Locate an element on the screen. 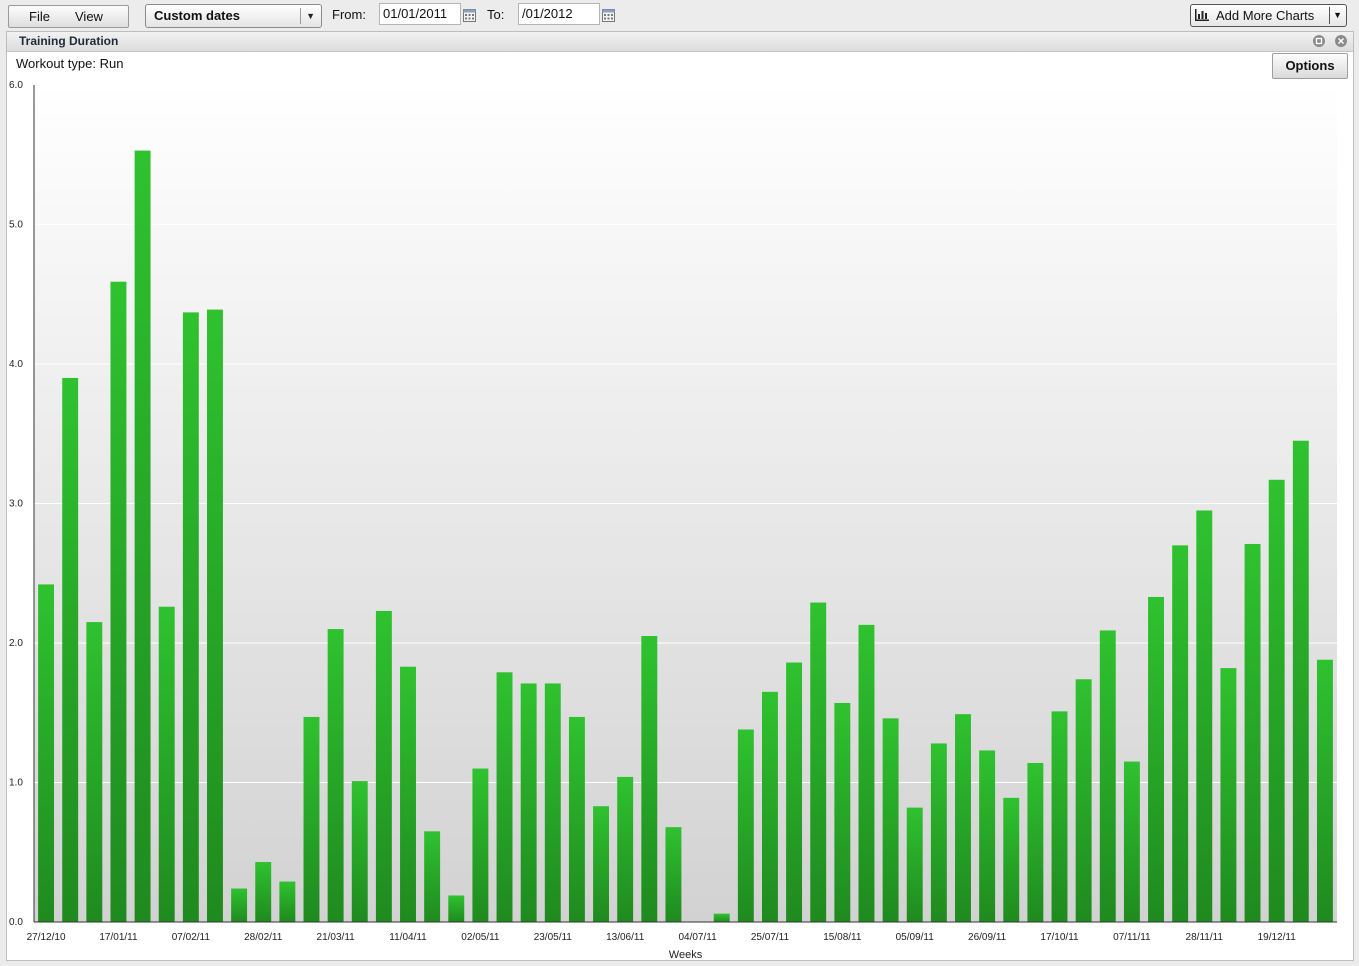 The width and height of the screenshot is (1359, 966). y-tick-label: 3.0 is located at coordinates (16, 504).